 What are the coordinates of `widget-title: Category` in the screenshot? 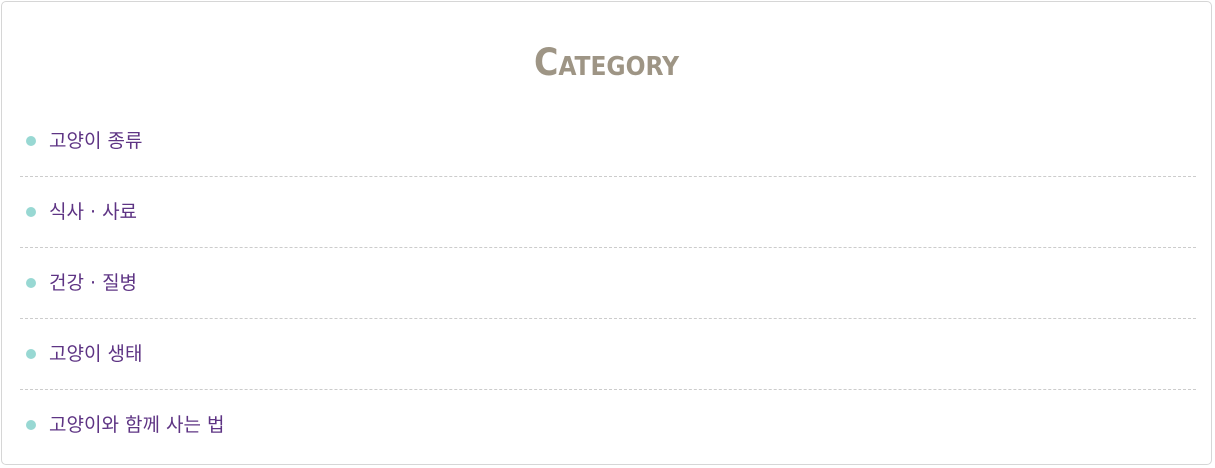 It's located at (606, 62).